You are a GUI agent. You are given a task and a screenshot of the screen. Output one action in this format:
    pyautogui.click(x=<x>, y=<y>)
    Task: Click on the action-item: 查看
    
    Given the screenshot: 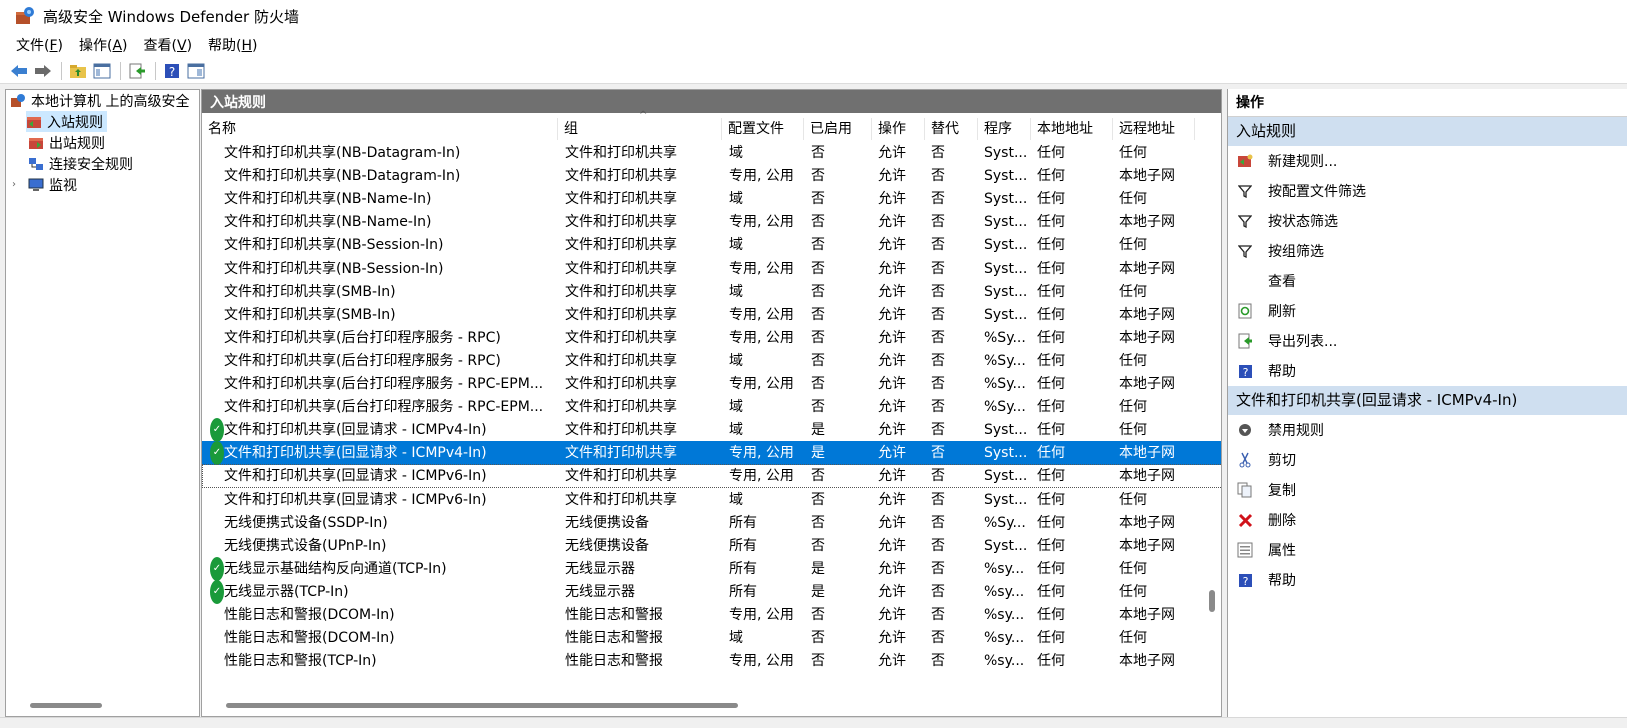 What is the action you would take?
    pyautogui.click(x=1427, y=281)
    